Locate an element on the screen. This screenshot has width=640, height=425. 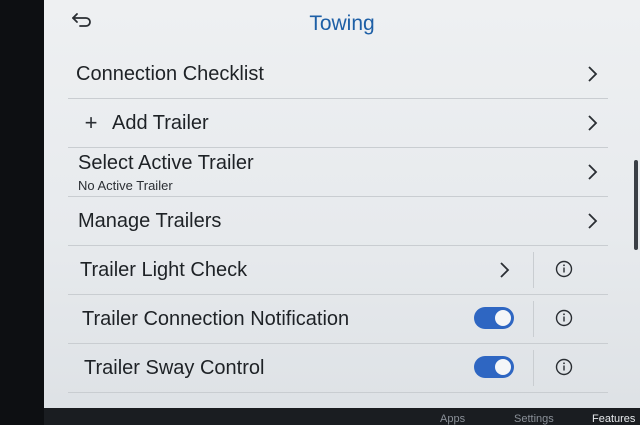
row-label: Trailer Sway Control is located at coordinates (174, 367).